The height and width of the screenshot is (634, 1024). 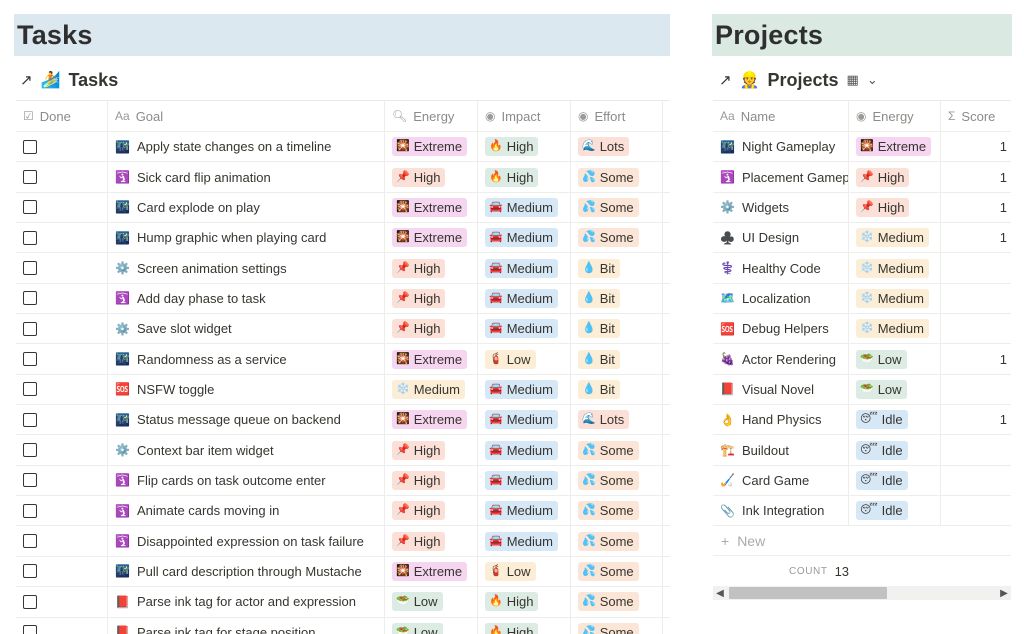 I want to click on goal-cell: 📕 Parse ink tag for stage position, so click(x=246, y=625).